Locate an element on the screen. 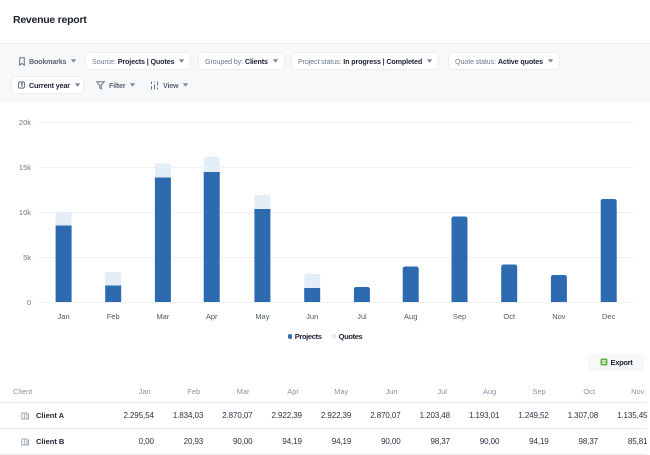 The width and height of the screenshot is (650, 455). svg-text: Apr is located at coordinates (212, 316).